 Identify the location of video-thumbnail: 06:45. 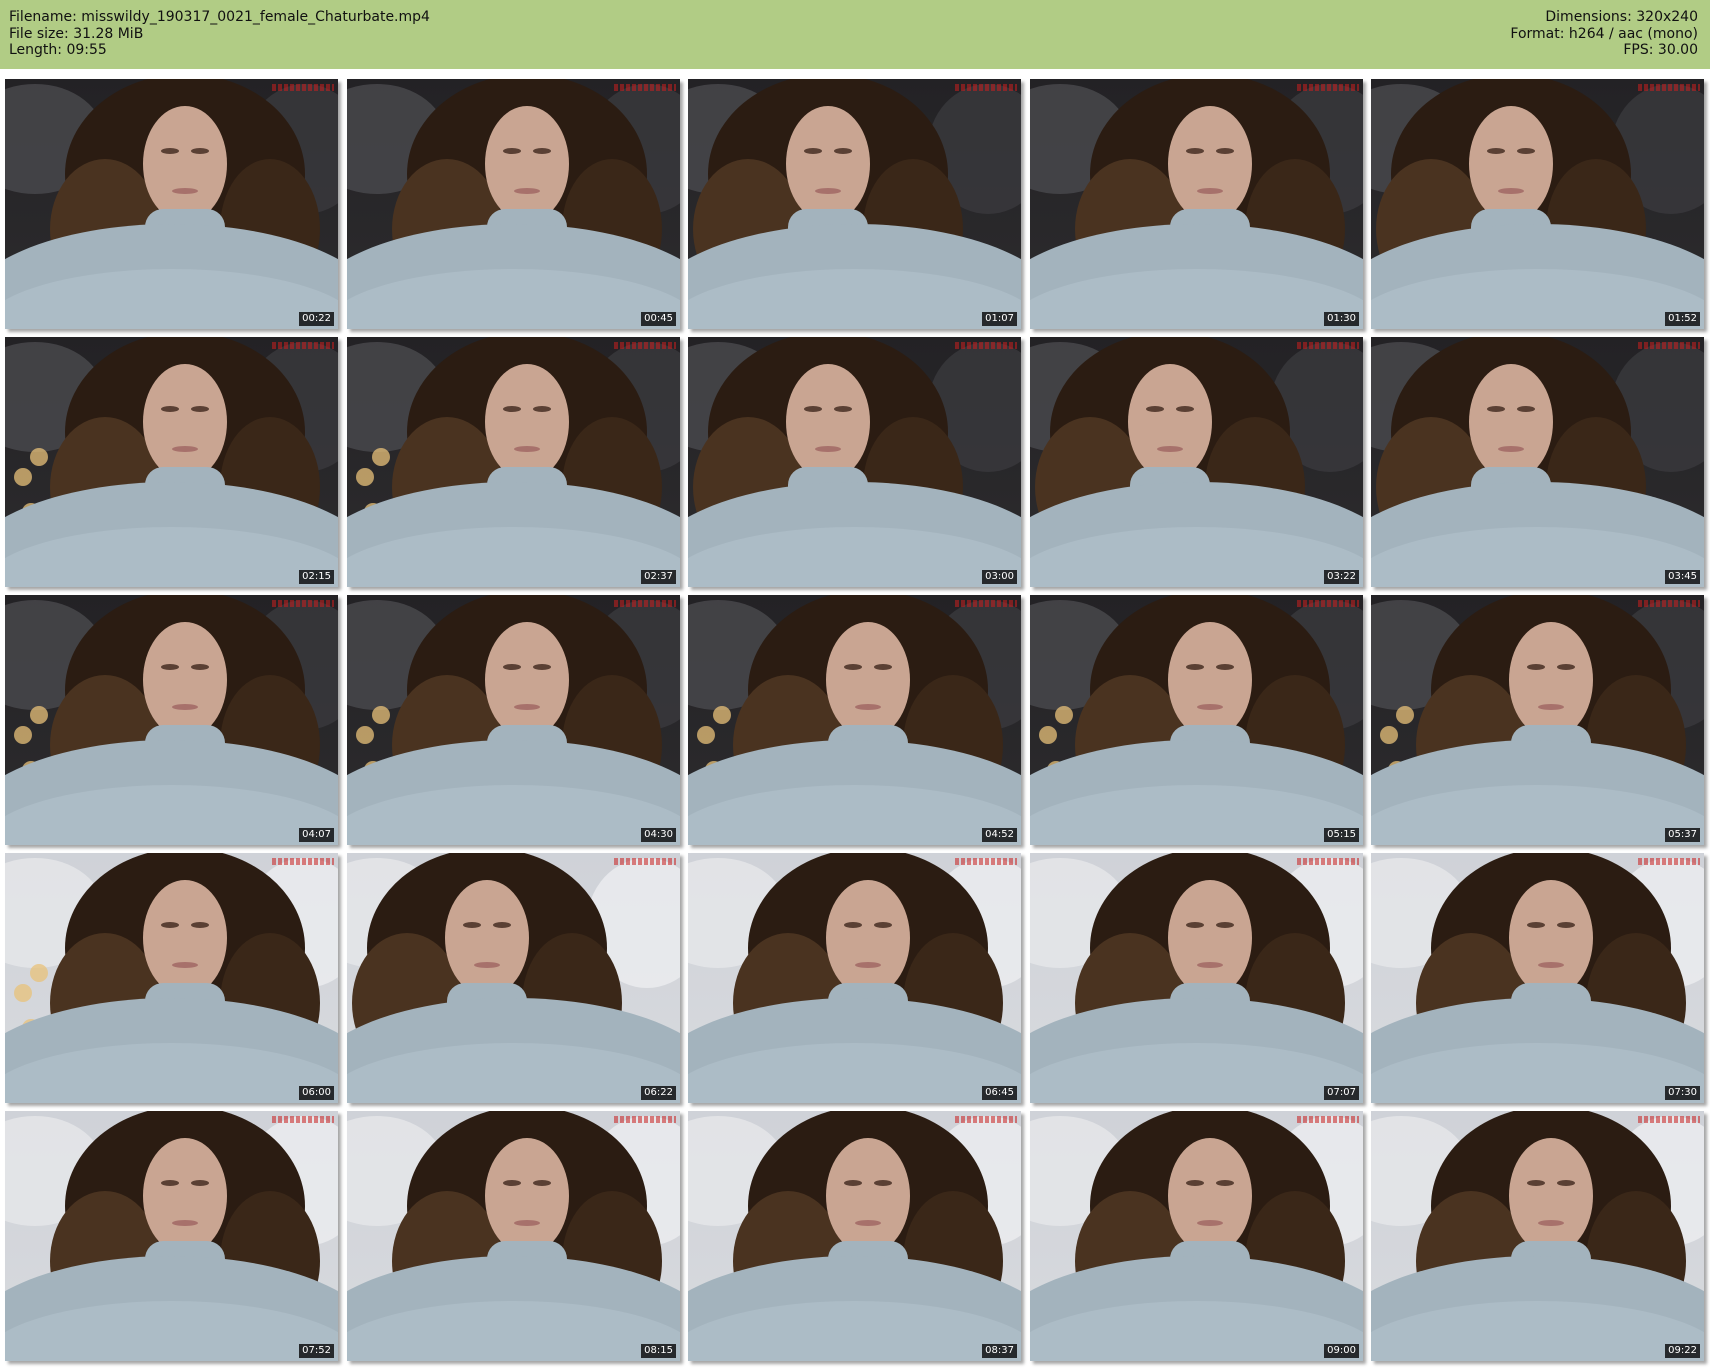
(854, 978).